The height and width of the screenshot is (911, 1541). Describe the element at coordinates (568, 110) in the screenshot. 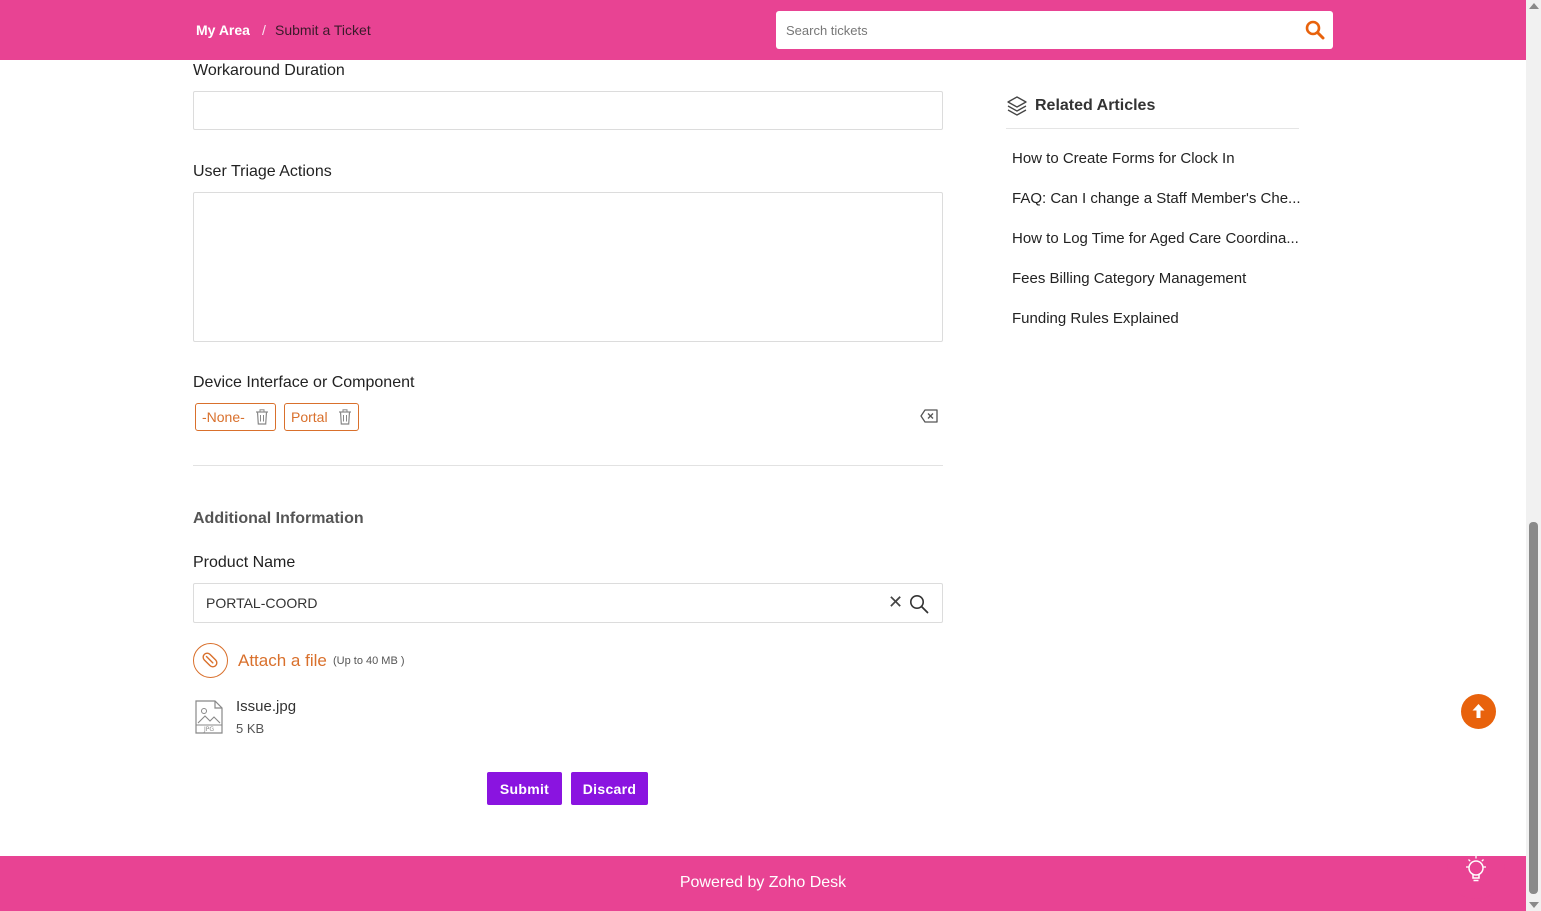

I see `workaround-duration-input` at that location.